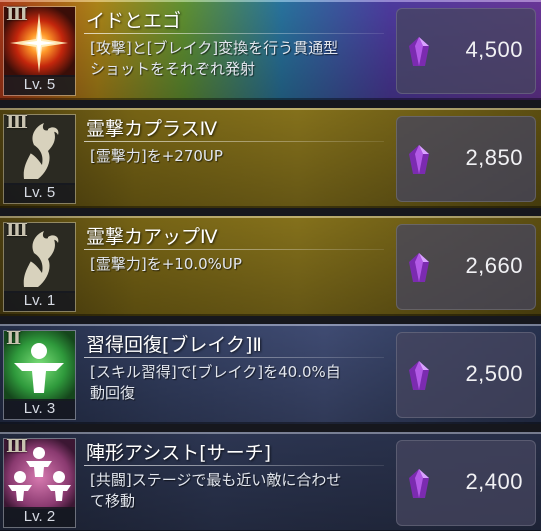  I want to click on skill-title: 霊撃カアップⅣ, so click(152, 237).